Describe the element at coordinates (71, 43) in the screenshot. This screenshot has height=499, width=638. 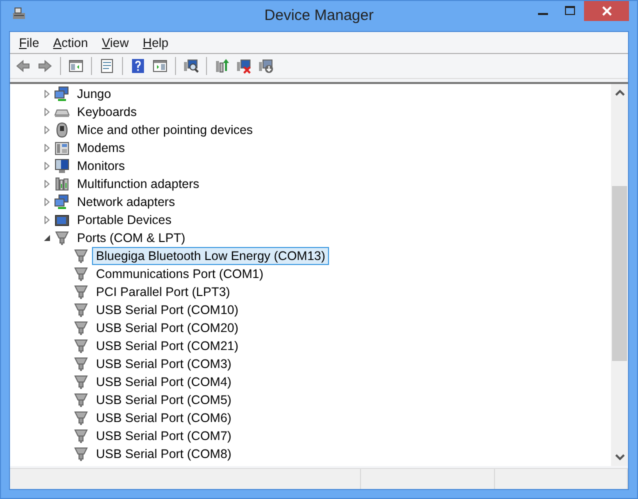
I see `menu-item: Action` at that location.